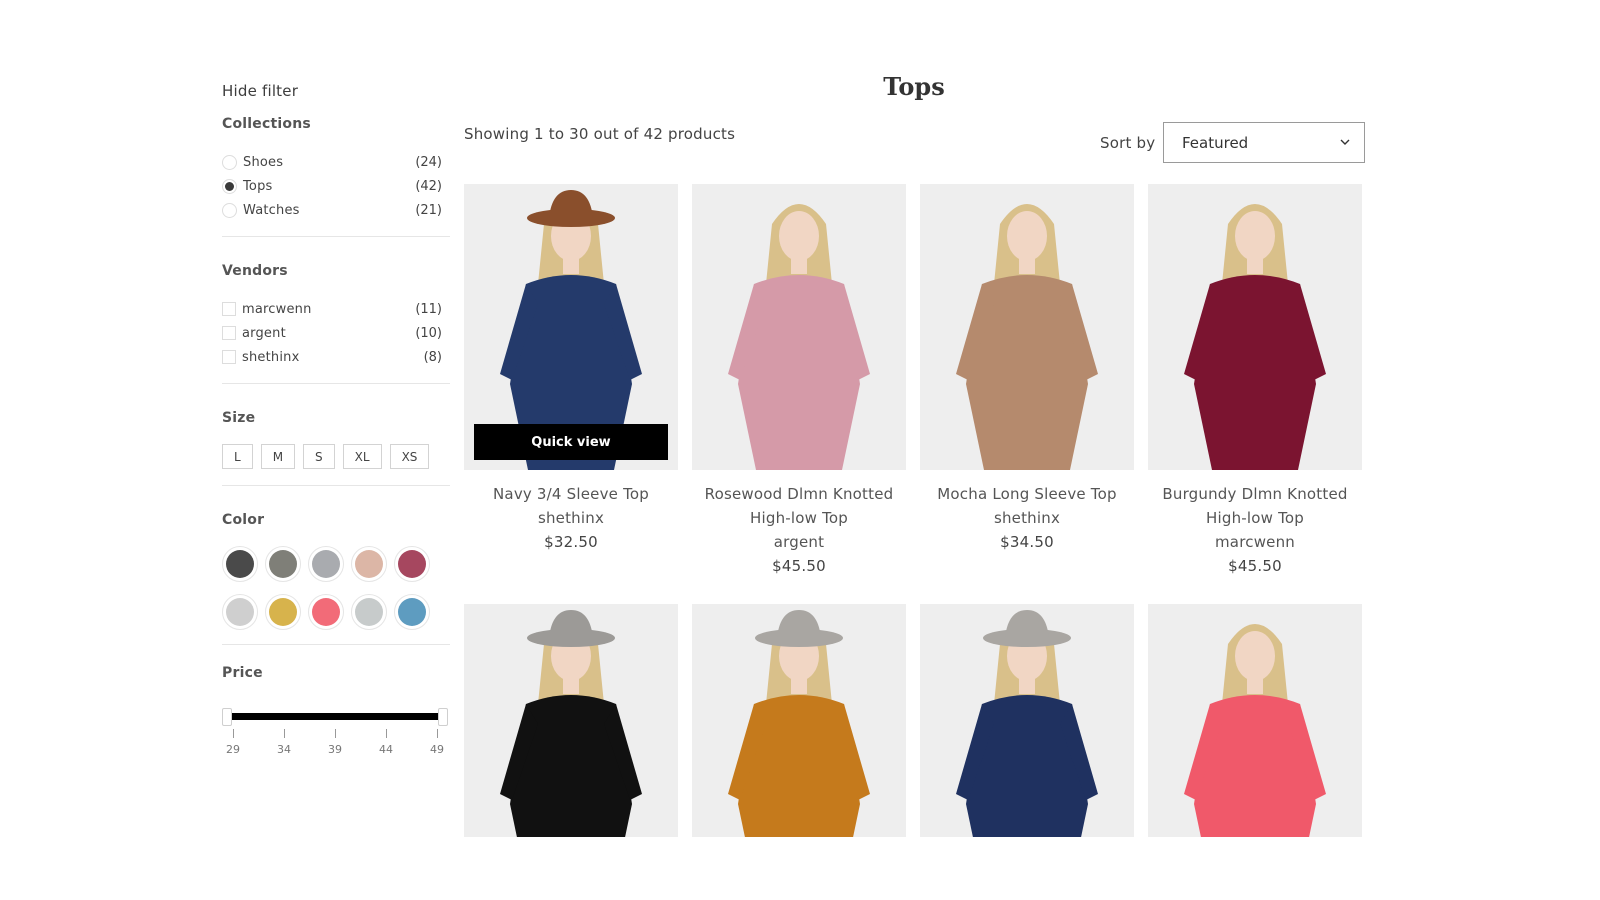 The width and height of the screenshot is (1600, 900). Describe the element at coordinates (571, 518) in the screenshot. I see `product-vendor: shethinx` at that location.